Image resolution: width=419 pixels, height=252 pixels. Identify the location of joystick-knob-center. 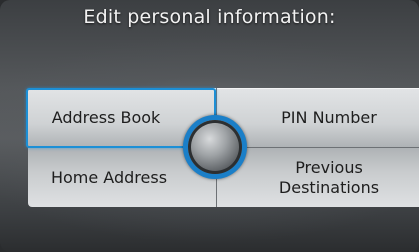
(215, 147).